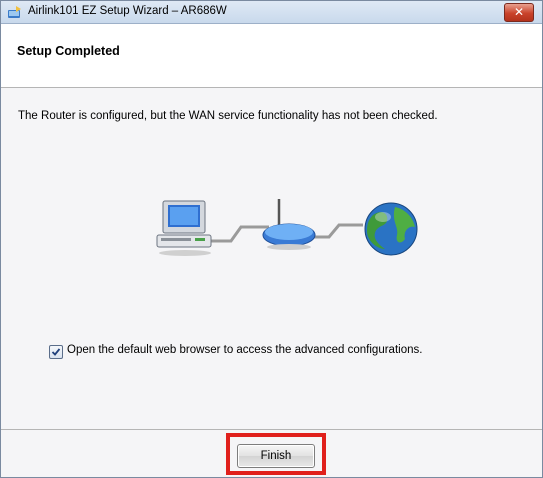  What do you see at coordinates (289, 224) in the screenshot?
I see `router-icon` at bounding box center [289, 224].